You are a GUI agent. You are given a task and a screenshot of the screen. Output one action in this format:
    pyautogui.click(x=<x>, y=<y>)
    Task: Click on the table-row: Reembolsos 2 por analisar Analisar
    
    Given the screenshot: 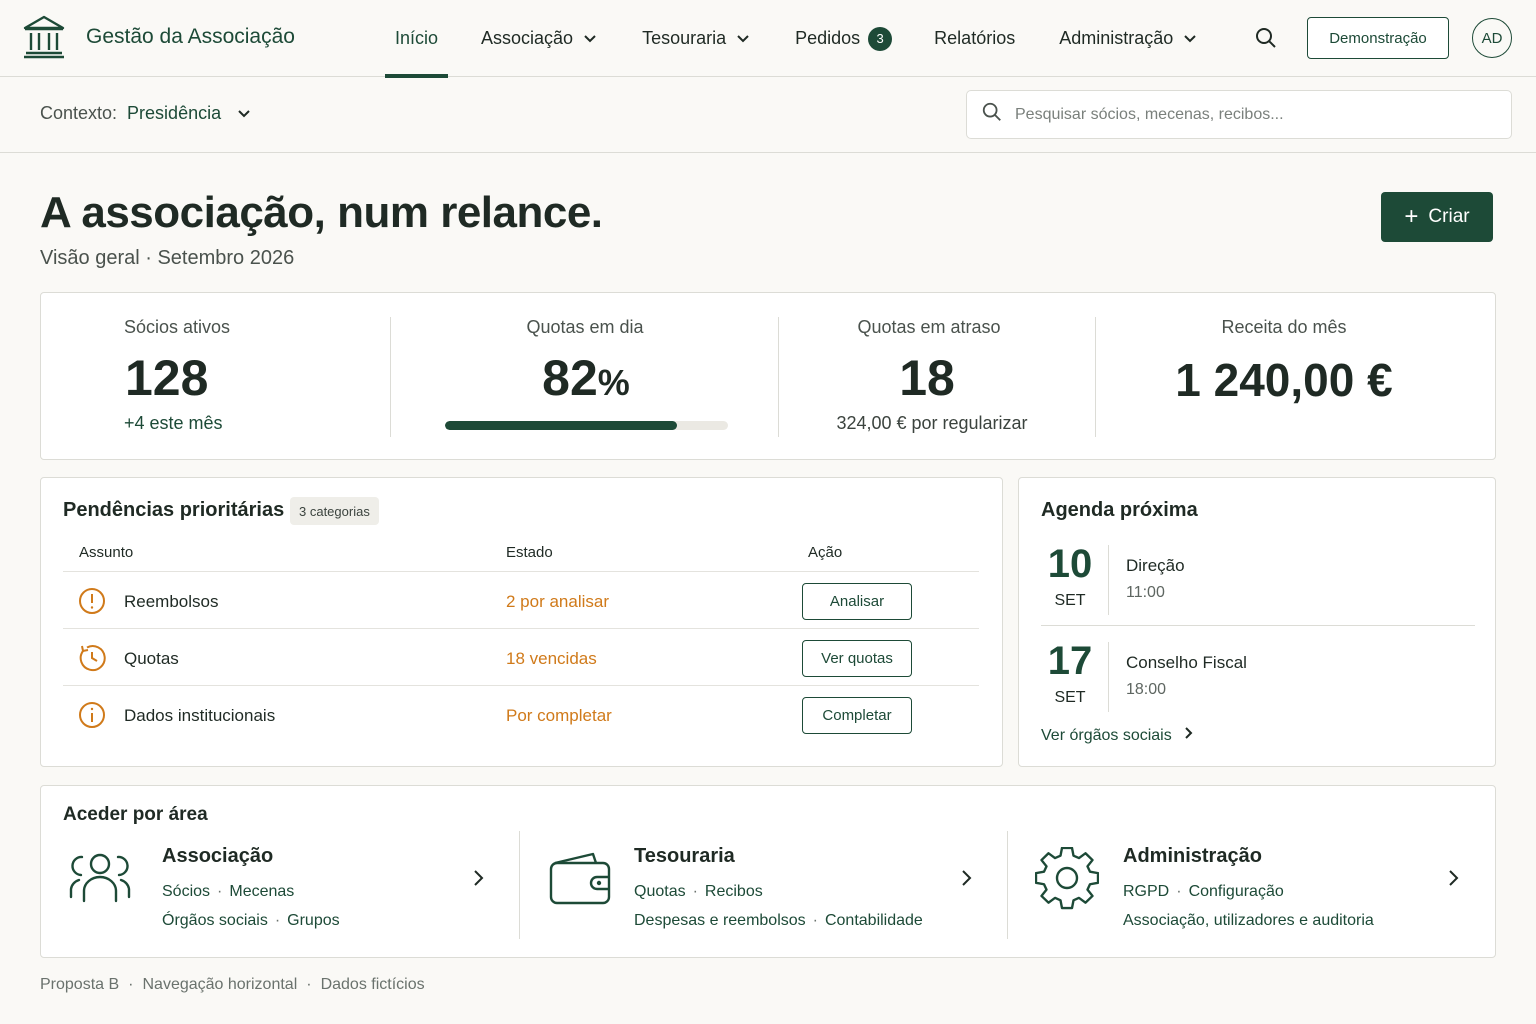 What is the action you would take?
    pyautogui.click(x=521, y=600)
    